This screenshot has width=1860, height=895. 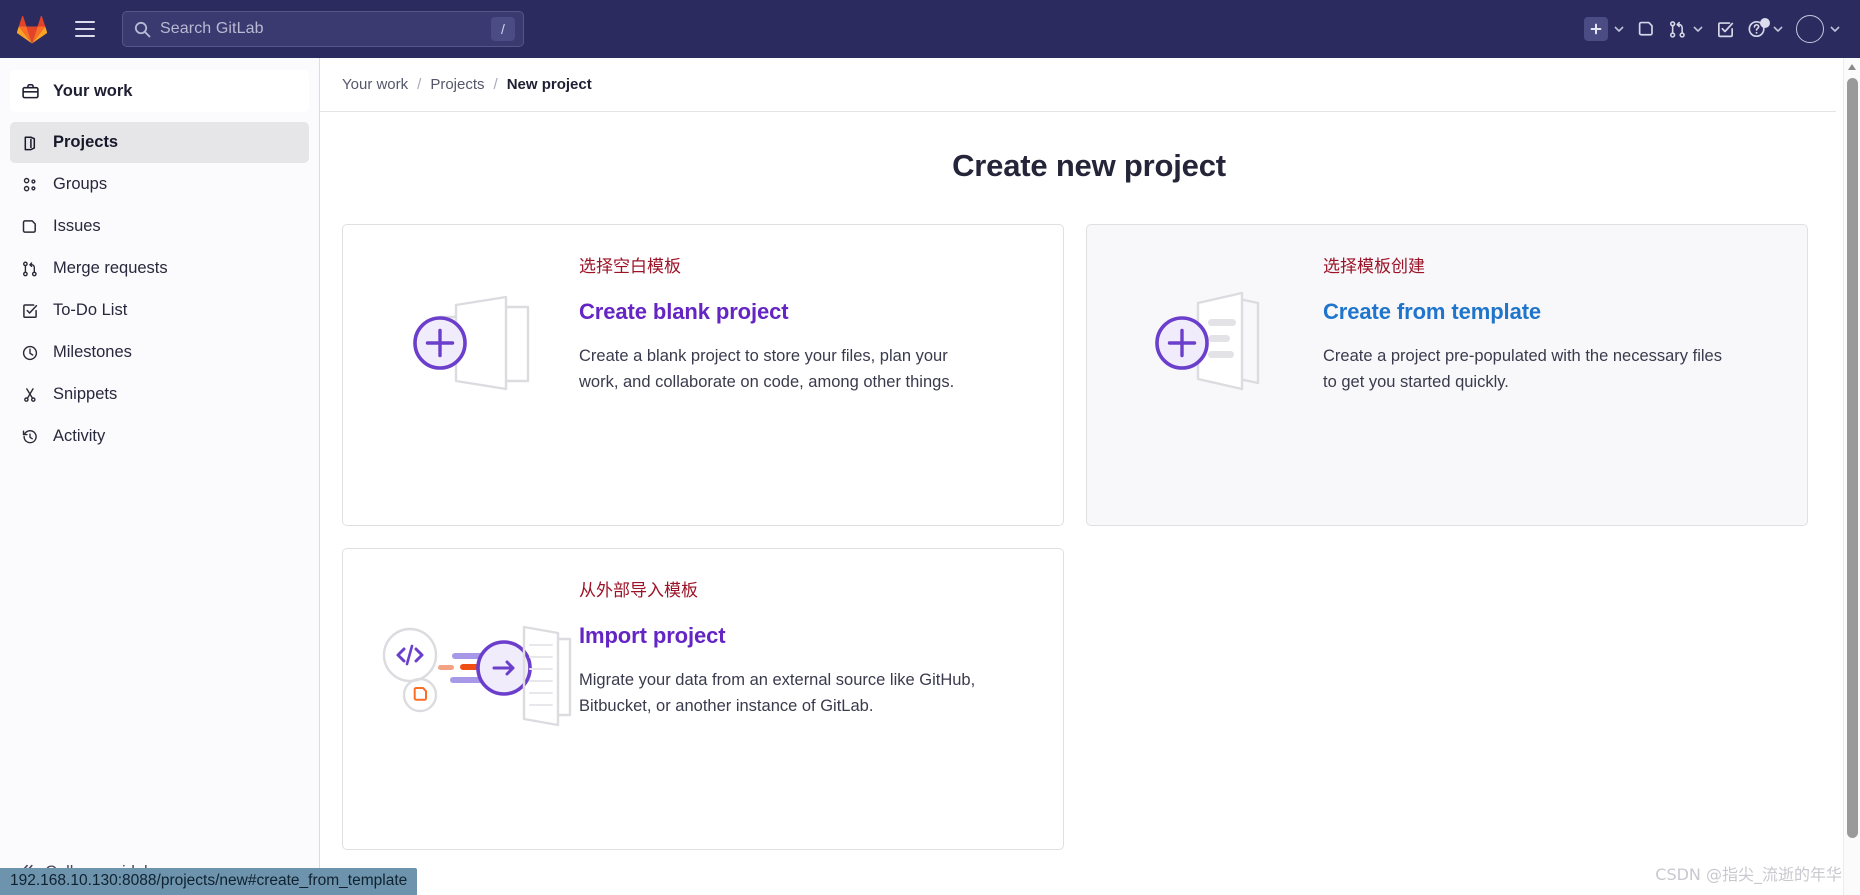 I want to click on user-menu, so click(x=1818, y=29).